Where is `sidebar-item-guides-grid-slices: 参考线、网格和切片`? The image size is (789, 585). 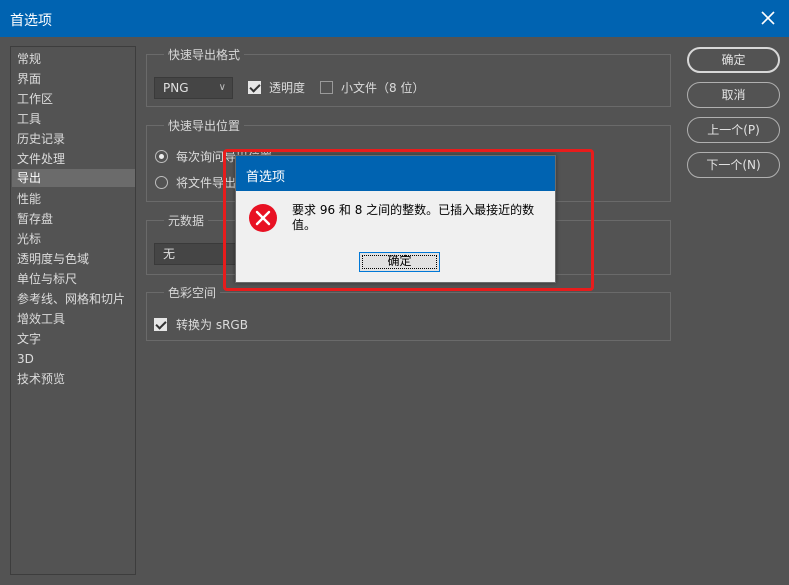
sidebar-item-guides-grid-slices: 参考线、网格和切片 is located at coordinates (73, 299).